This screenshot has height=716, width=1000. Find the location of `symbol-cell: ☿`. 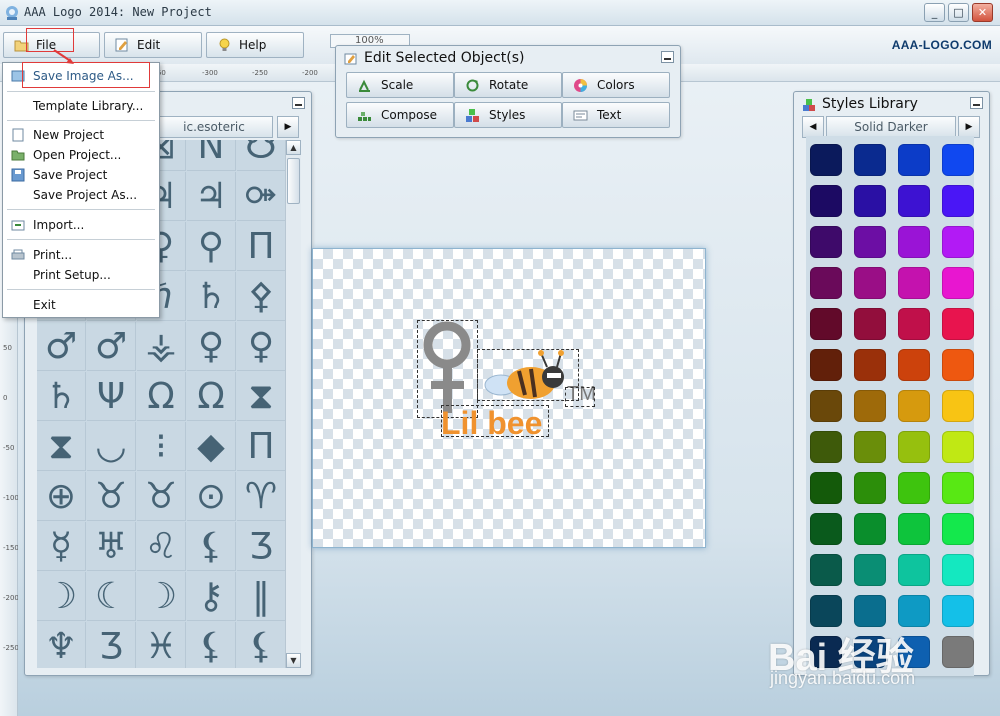

symbol-cell: ☿ is located at coordinates (61, 546).